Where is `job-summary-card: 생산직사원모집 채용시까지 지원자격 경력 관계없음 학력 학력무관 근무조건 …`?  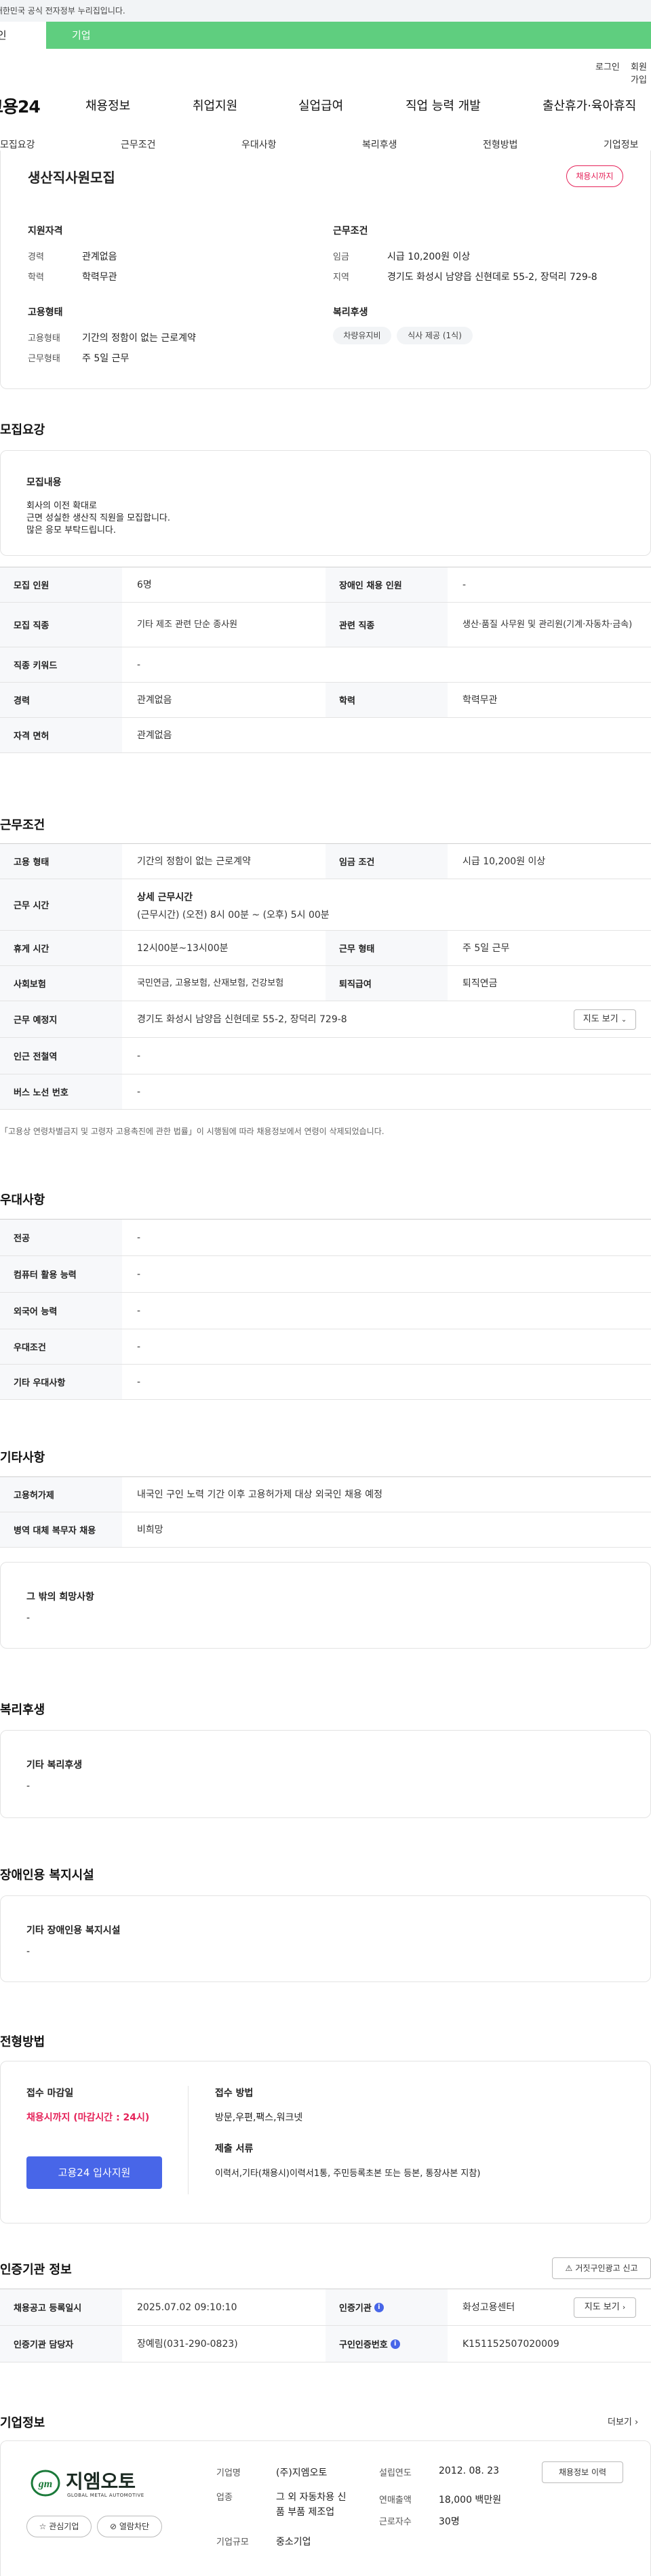 job-summary-card: 생산직사원모집 채용시까지 지원자격 경력 관계없음 학력 학력무관 근무조건 … is located at coordinates (325, 269).